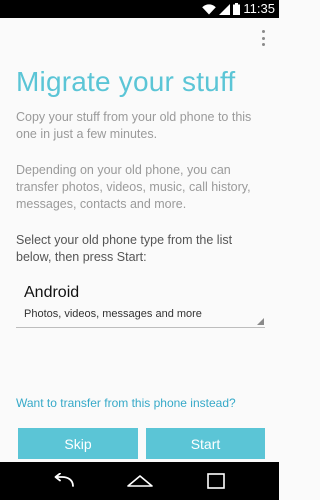 The height and width of the screenshot is (500, 320). I want to click on battery-icon, so click(237, 9).